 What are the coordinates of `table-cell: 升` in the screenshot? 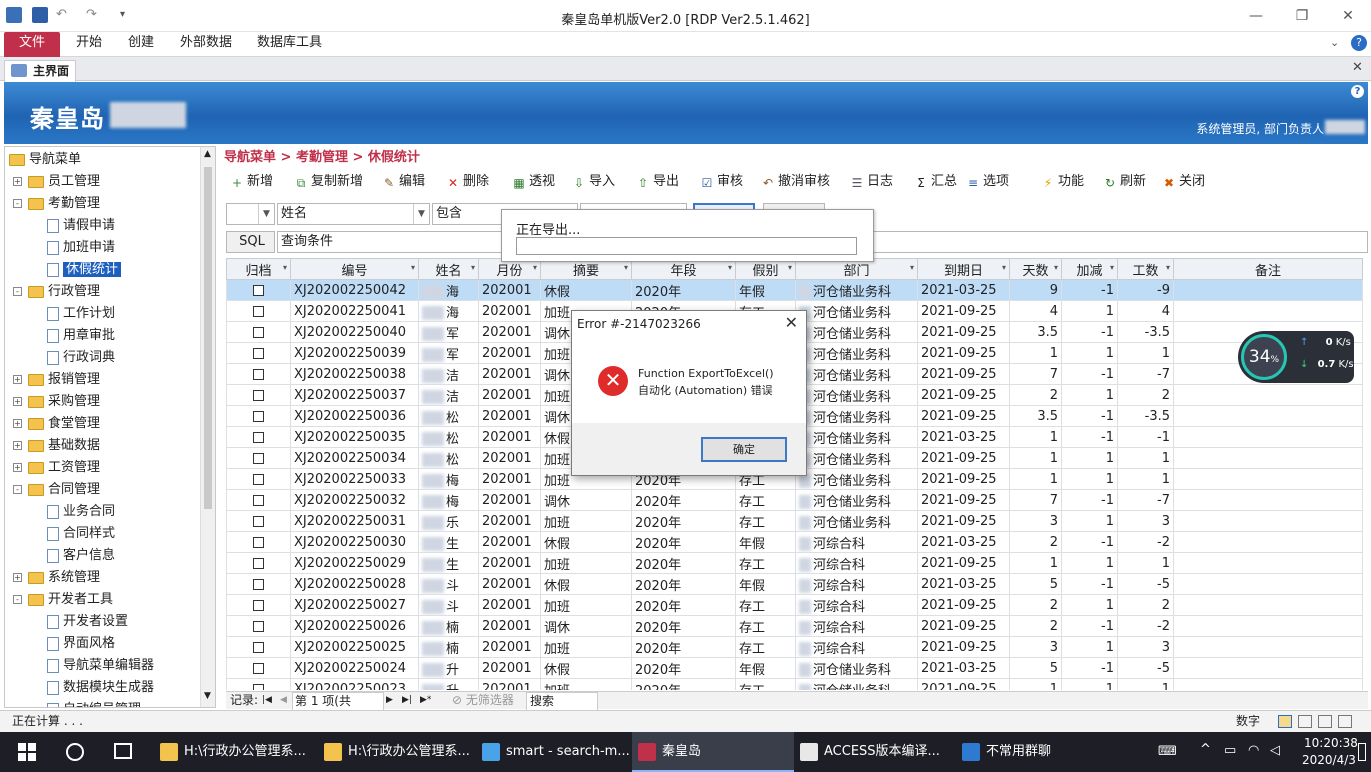 It's located at (448, 668).